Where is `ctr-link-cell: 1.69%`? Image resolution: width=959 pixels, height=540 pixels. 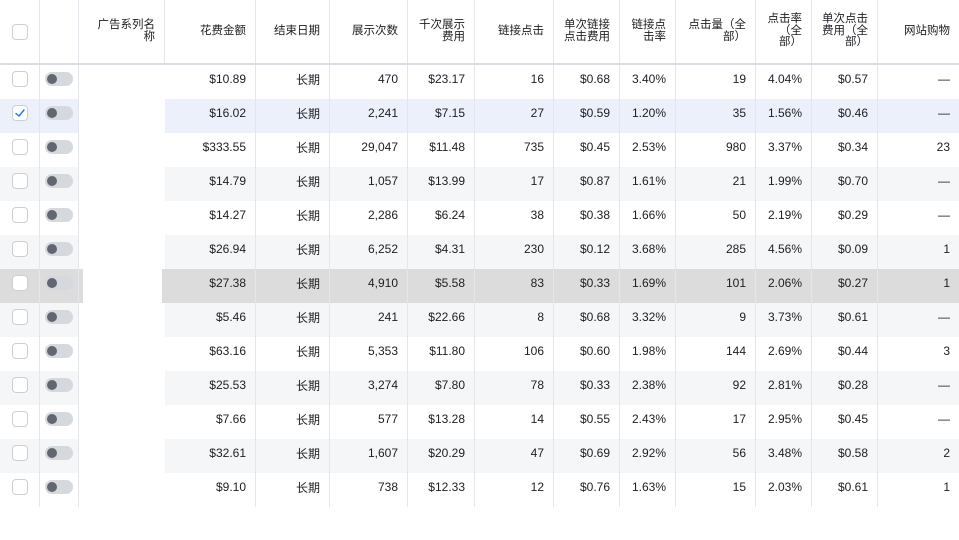 ctr-link-cell: 1.69% is located at coordinates (648, 286).